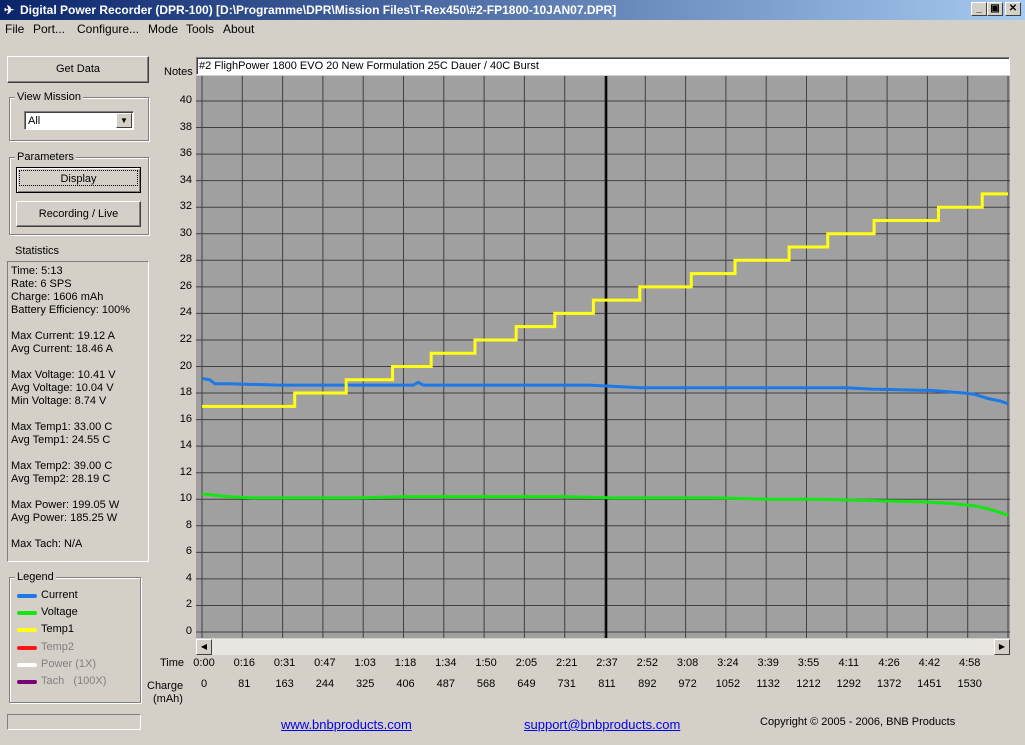 The width and height of the screenshot is (1025, 745). Describe the element at coordinates (37, 271) in the screenshot. I see `stat-time: Time: 5:13` at that location.